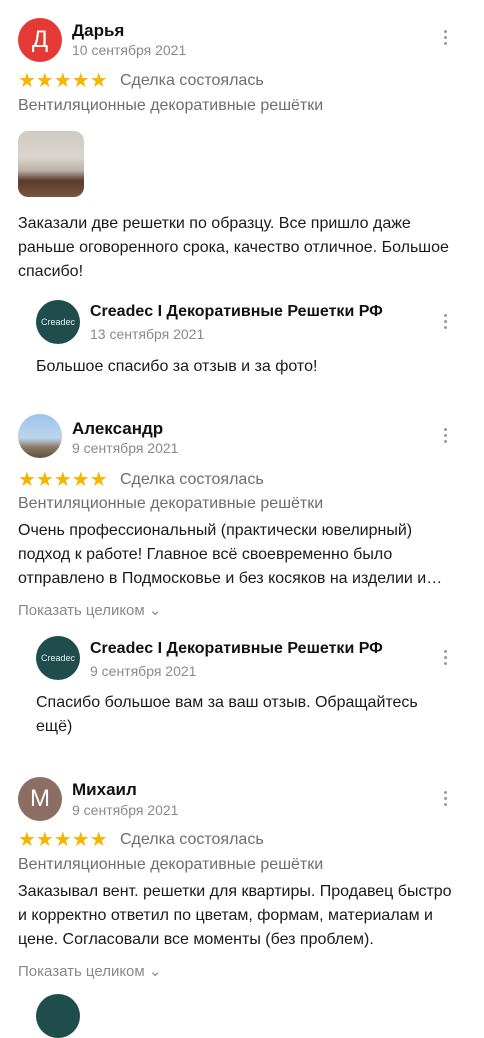 Image resolution: width=484 pixels, height=1038 pixels. Describe the element at coordinates (58, 1016) in the screenshot. I see `seller-avatar` at that location.